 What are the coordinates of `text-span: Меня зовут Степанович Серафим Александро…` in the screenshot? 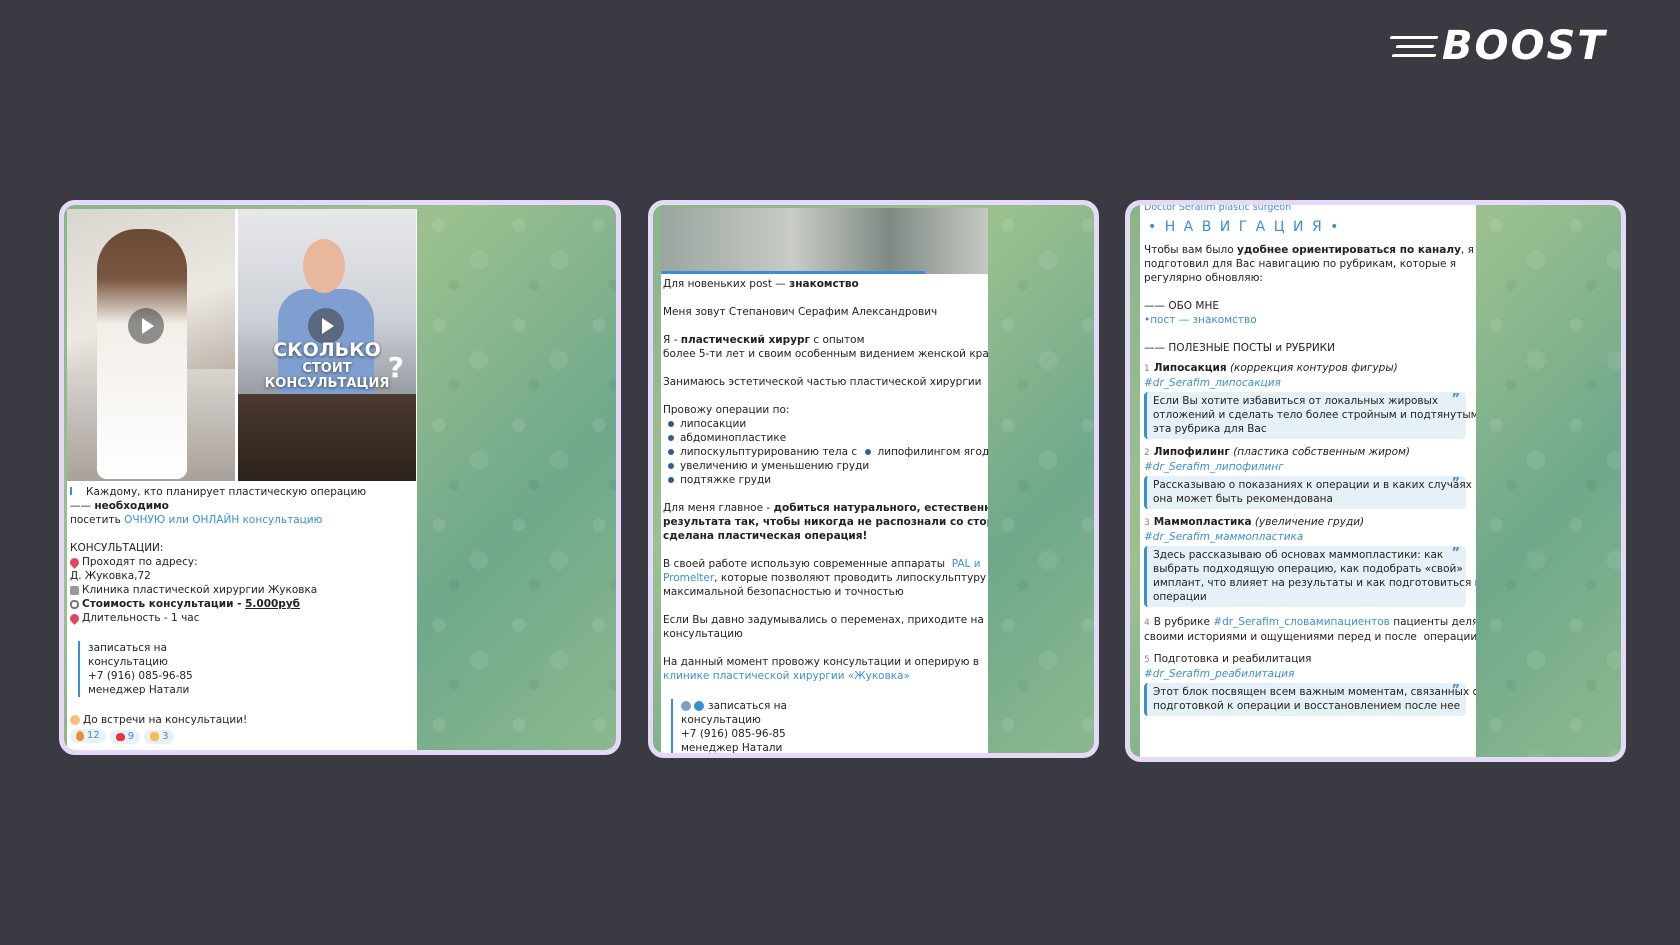 It's located at (800, 312).